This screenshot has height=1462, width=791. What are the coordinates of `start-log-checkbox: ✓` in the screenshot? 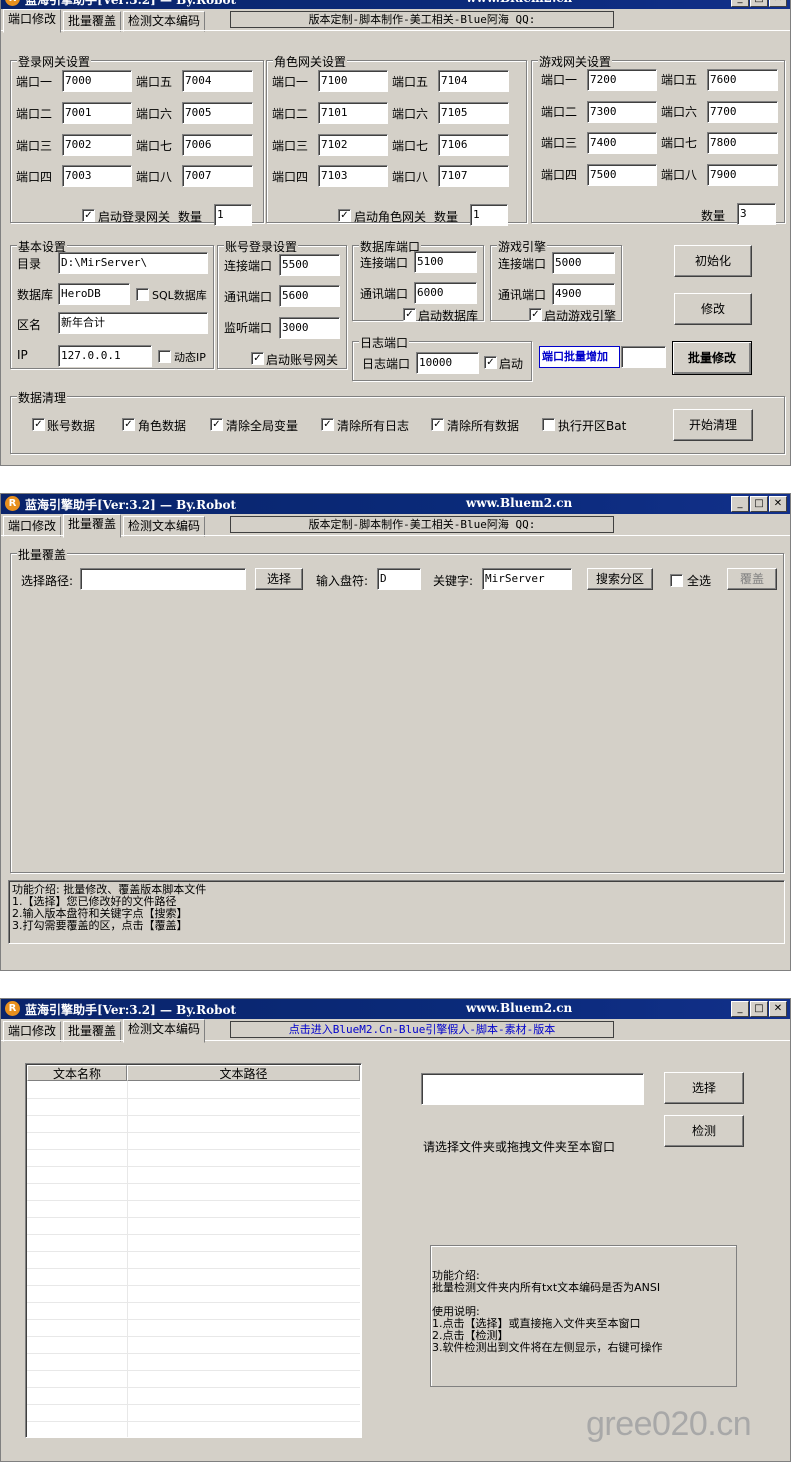 It's located at (490, 362).